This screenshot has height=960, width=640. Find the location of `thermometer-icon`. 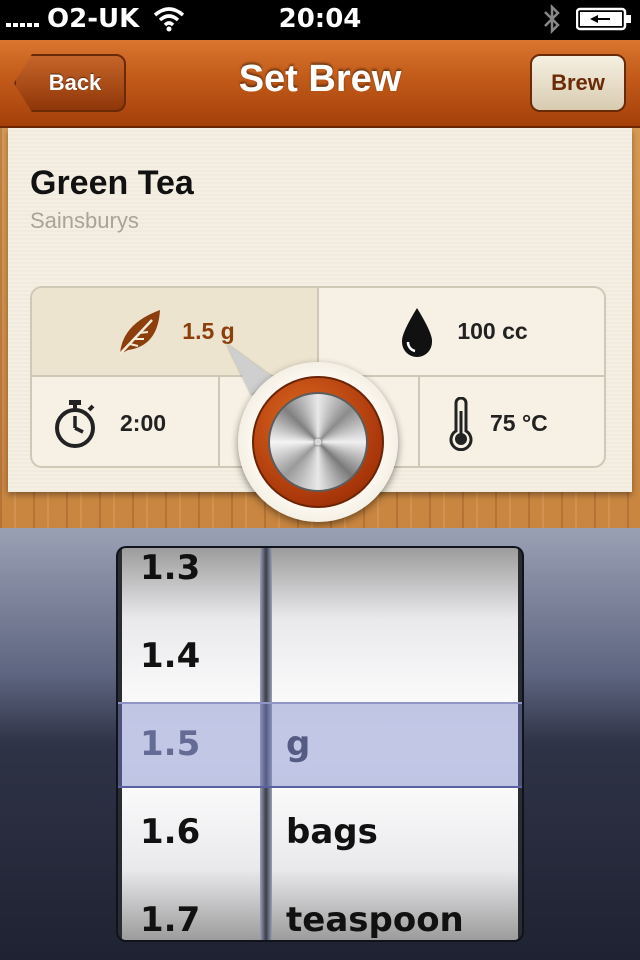

thermometer-icon is located at coordinates (461, 423).